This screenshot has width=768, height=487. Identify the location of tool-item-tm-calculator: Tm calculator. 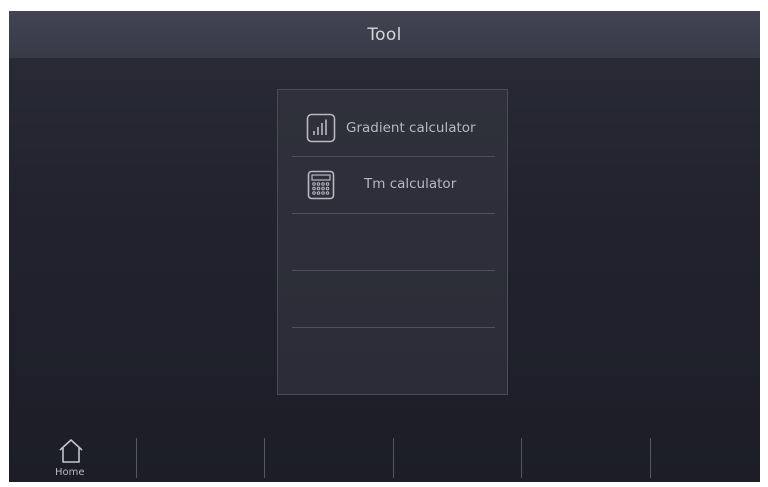
(393, 185).